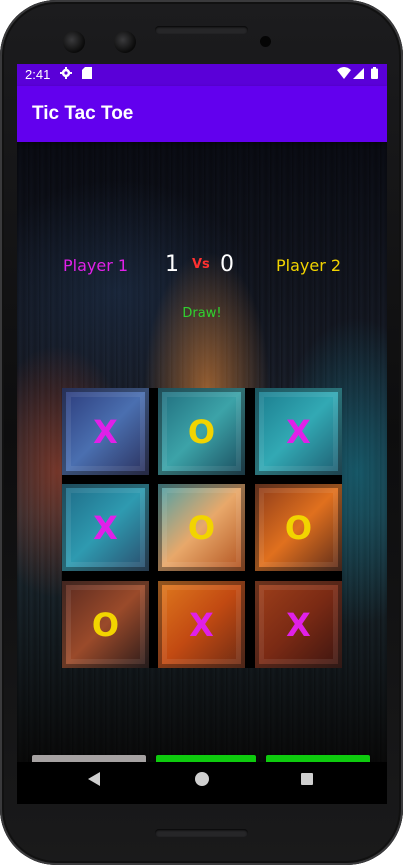 The width and height of the screenshot is (403, 865). Describe the element at coordinates (358, 74) in the screenshot. I see `signal-icon` at that location.